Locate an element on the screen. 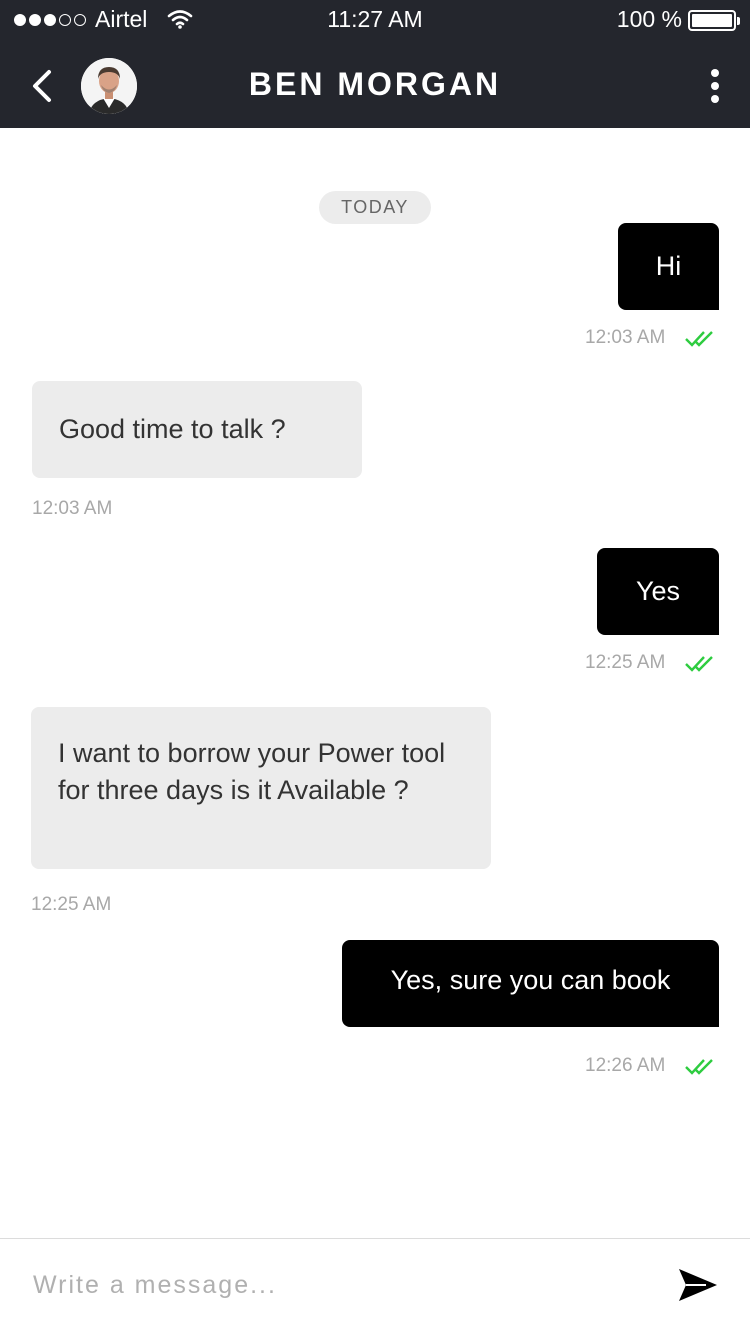  message-text: Yes, sure you can book is located at coordinates (530, 980).